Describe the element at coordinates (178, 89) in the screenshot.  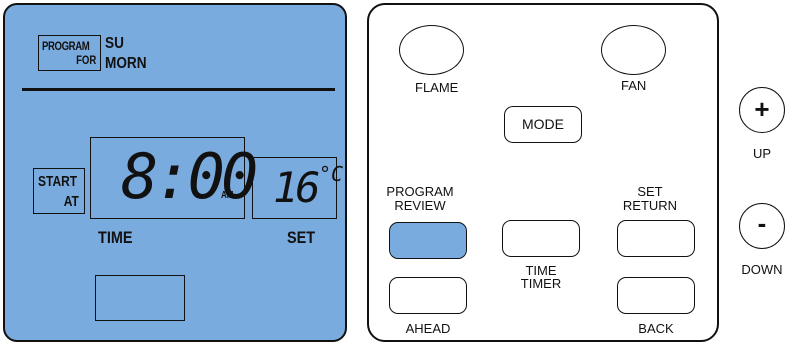
I see `lcd-divider` at that location.